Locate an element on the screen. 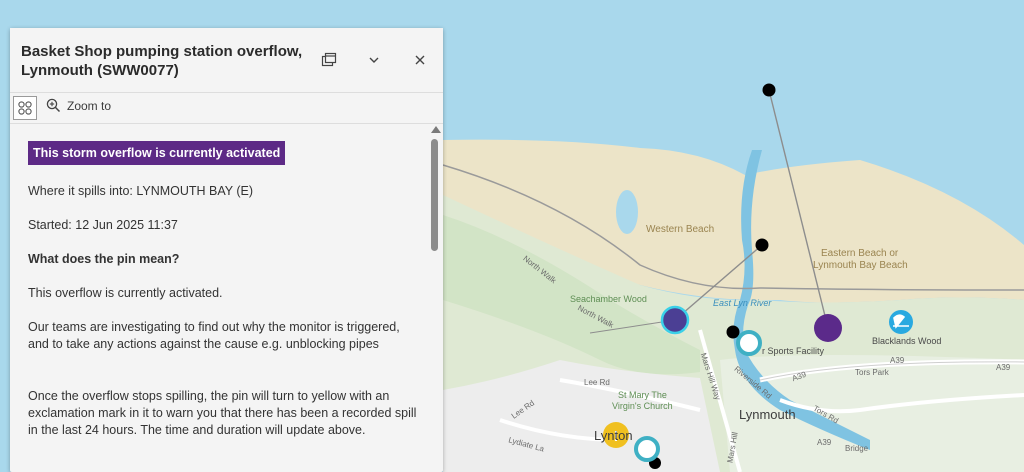 The image size is (1024, 472). pin-meaning-text: This overflow is currently activated. is located at coordinates (125, 293).